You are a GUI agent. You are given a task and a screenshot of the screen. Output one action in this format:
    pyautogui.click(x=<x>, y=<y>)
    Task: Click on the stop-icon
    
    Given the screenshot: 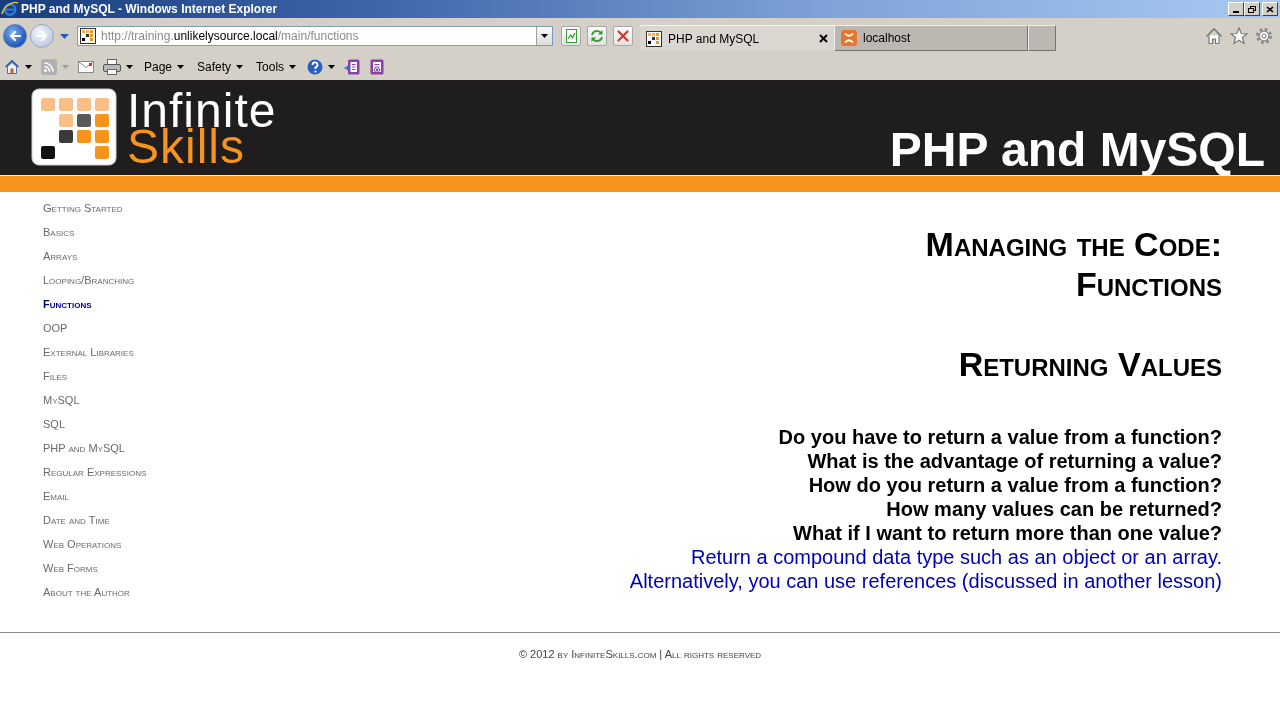 What is the action you would take?
    pyautogui.click(x=623, y=36)
    